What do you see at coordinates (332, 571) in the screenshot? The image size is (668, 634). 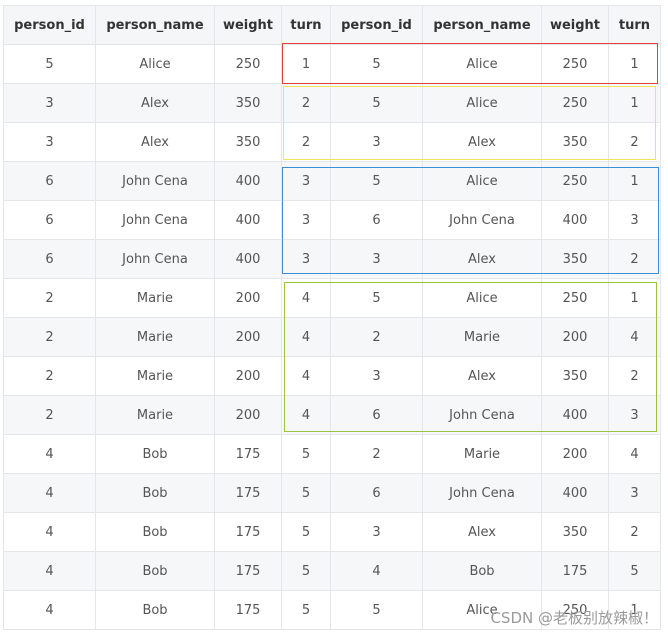 I see `table-row: 4 Bob 175 5 4 Bob 175 5` at bounding box center [332, 571].